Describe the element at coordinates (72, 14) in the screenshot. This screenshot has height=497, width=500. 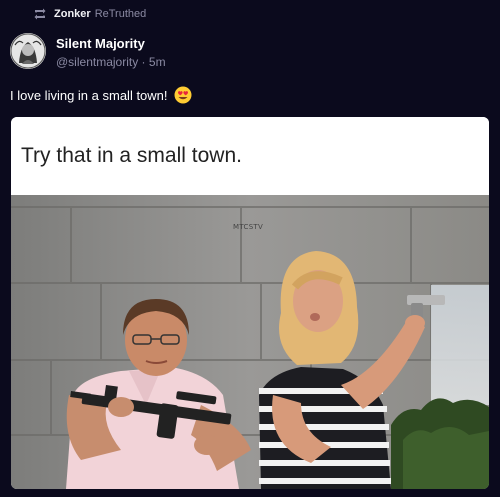
I see `retruth-username: Zonker` at that location.